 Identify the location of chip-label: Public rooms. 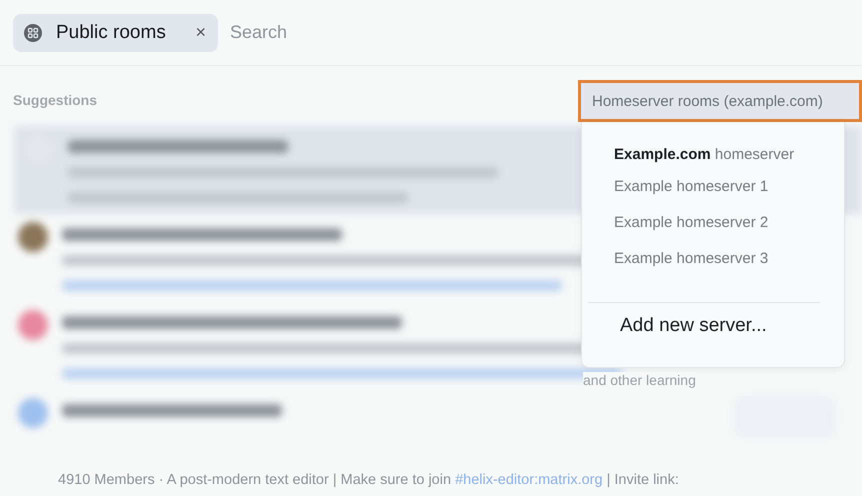
(111, 33).